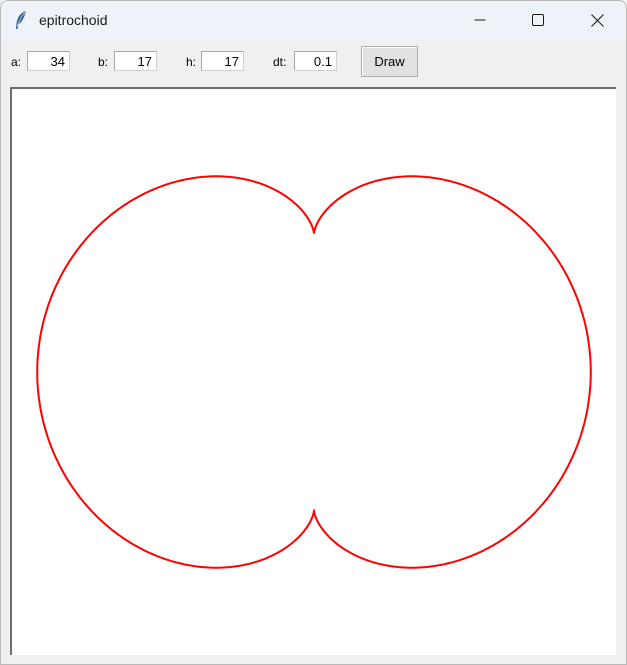 The image size is (627, 665). What do you see at coordinates (191, 62) in the screenshot?
I see `h-label: h:` at bounding box center [191, 62].